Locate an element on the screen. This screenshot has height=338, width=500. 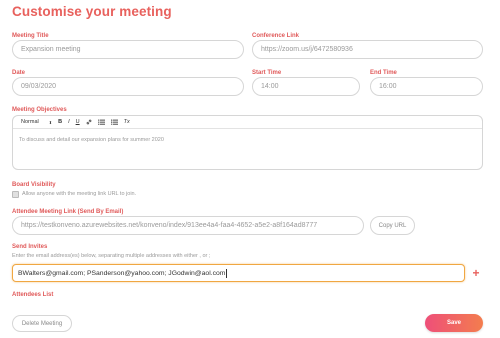
delete-meeting-button: Delete Meeting is located at coordinates (42, 323).